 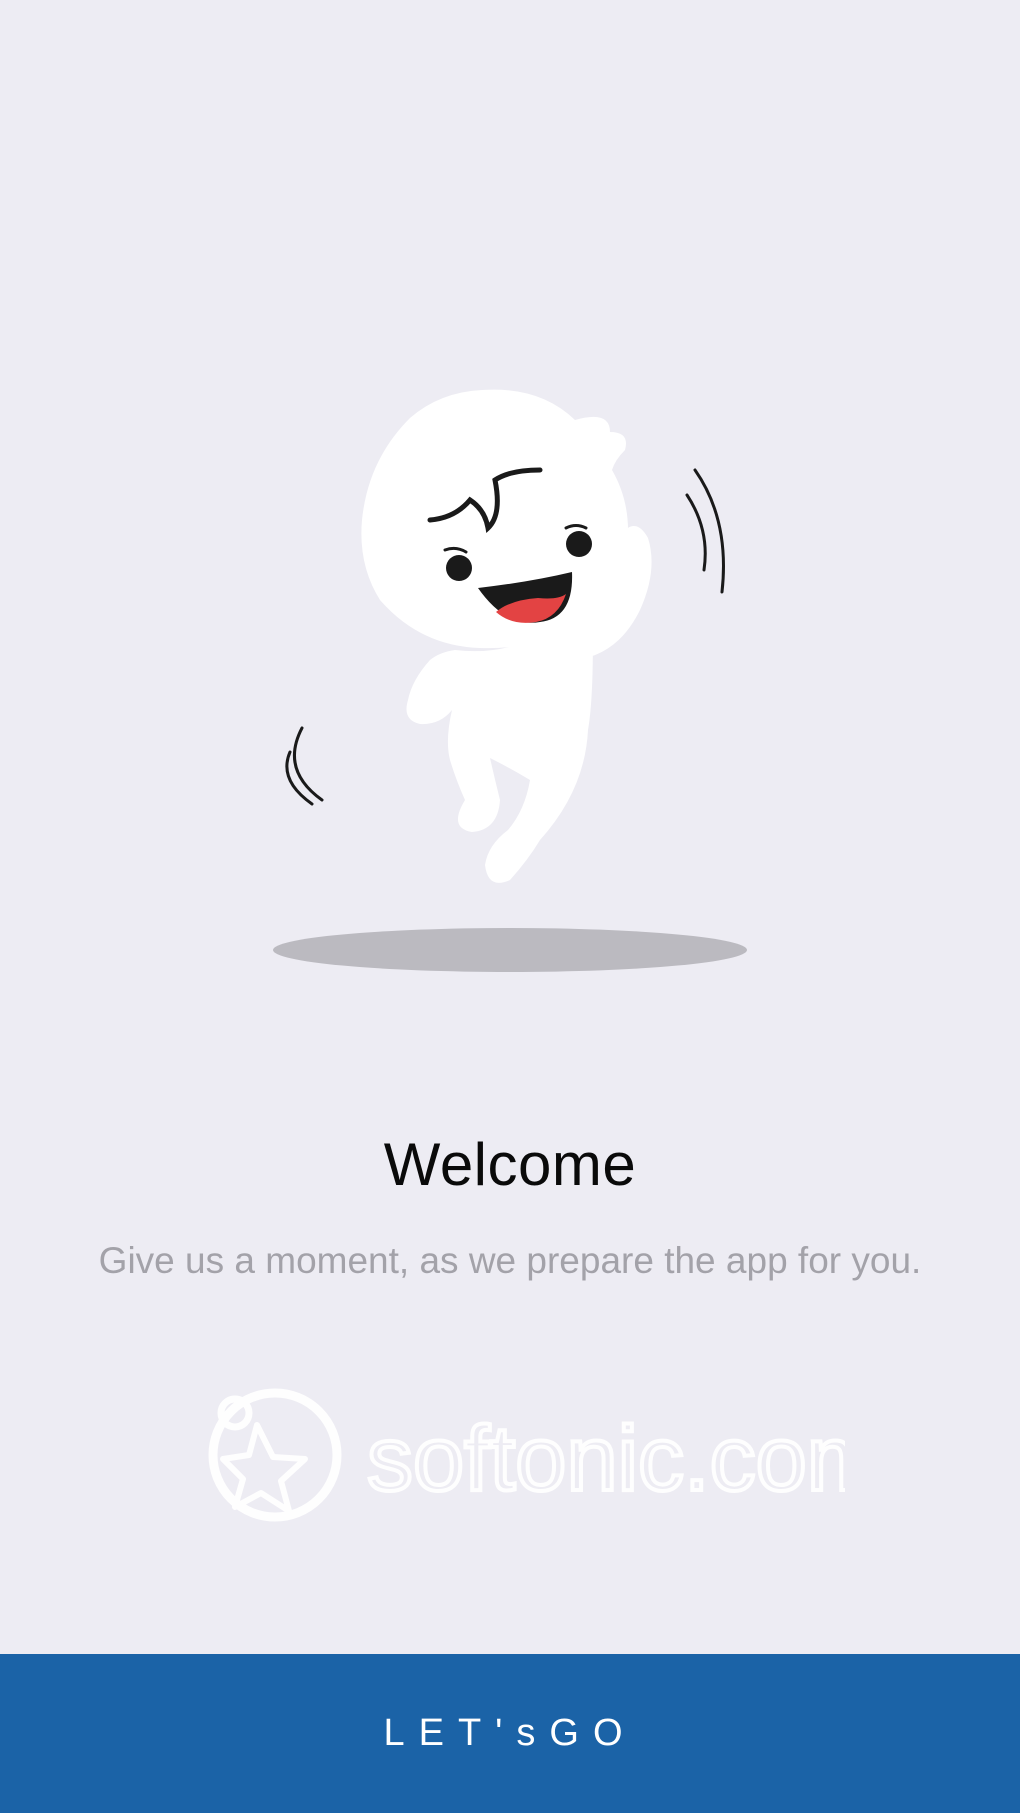 I want to click on mascot-eye-left, so click(x=459, y=568).